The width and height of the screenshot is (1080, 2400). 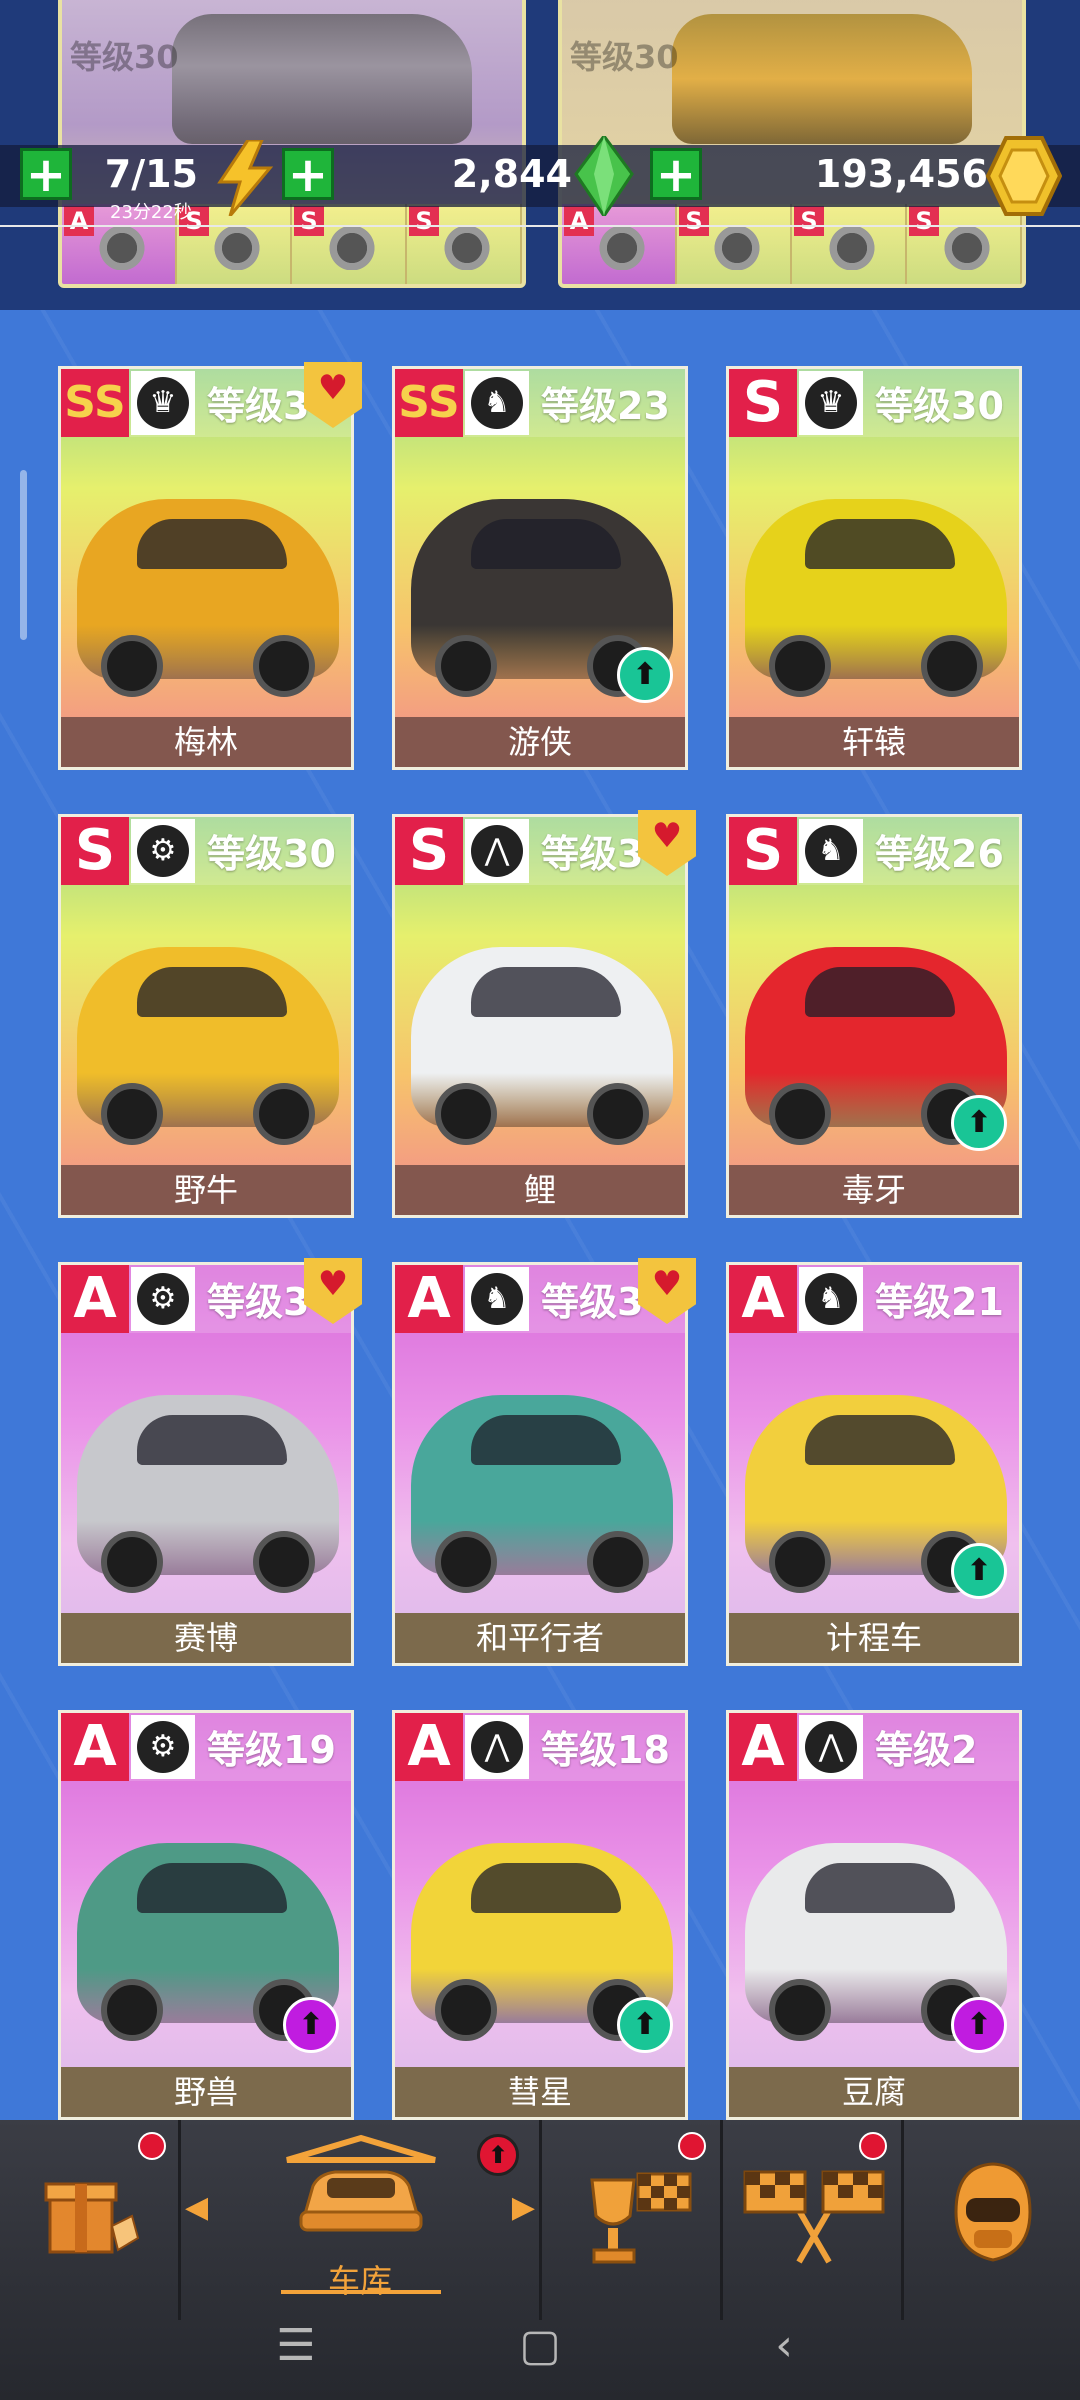 I want to click on car-card: A ⚙ 等级19 ⬆ 野兽, so click(x=206, y=1915).